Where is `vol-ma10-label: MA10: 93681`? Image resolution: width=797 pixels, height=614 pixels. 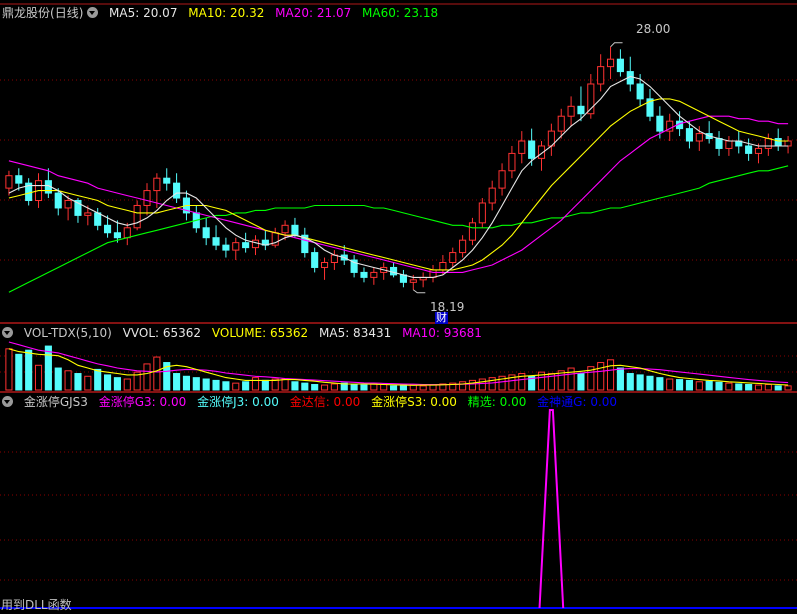
vol-ma10-label: MA10: 93681 is located at coordinates (442, 333).